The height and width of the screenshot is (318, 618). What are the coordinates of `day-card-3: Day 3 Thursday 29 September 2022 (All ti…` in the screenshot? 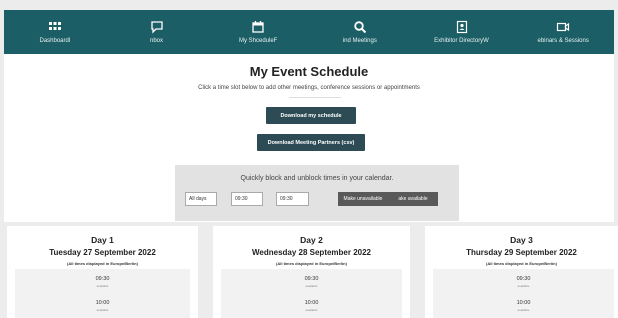 It's located at (521, 272).